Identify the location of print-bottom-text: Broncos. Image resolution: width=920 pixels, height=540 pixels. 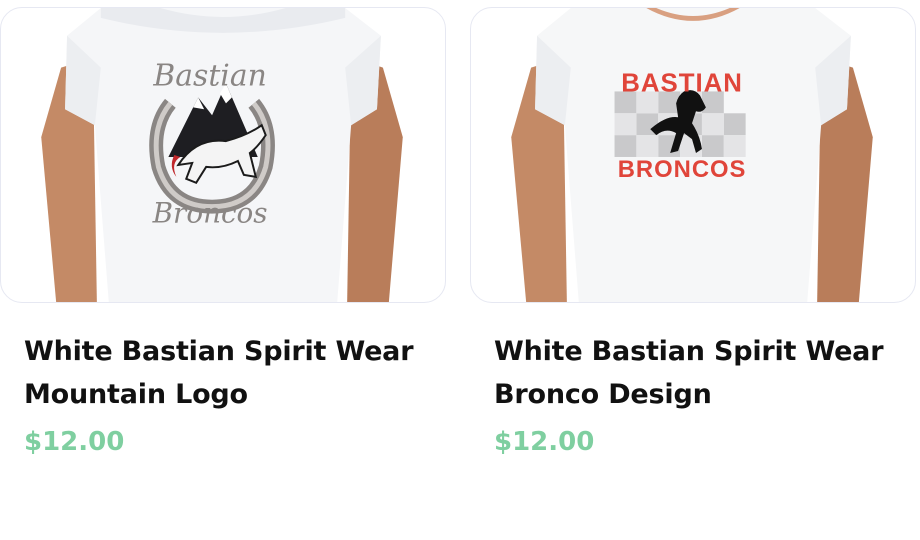
(210, 213).